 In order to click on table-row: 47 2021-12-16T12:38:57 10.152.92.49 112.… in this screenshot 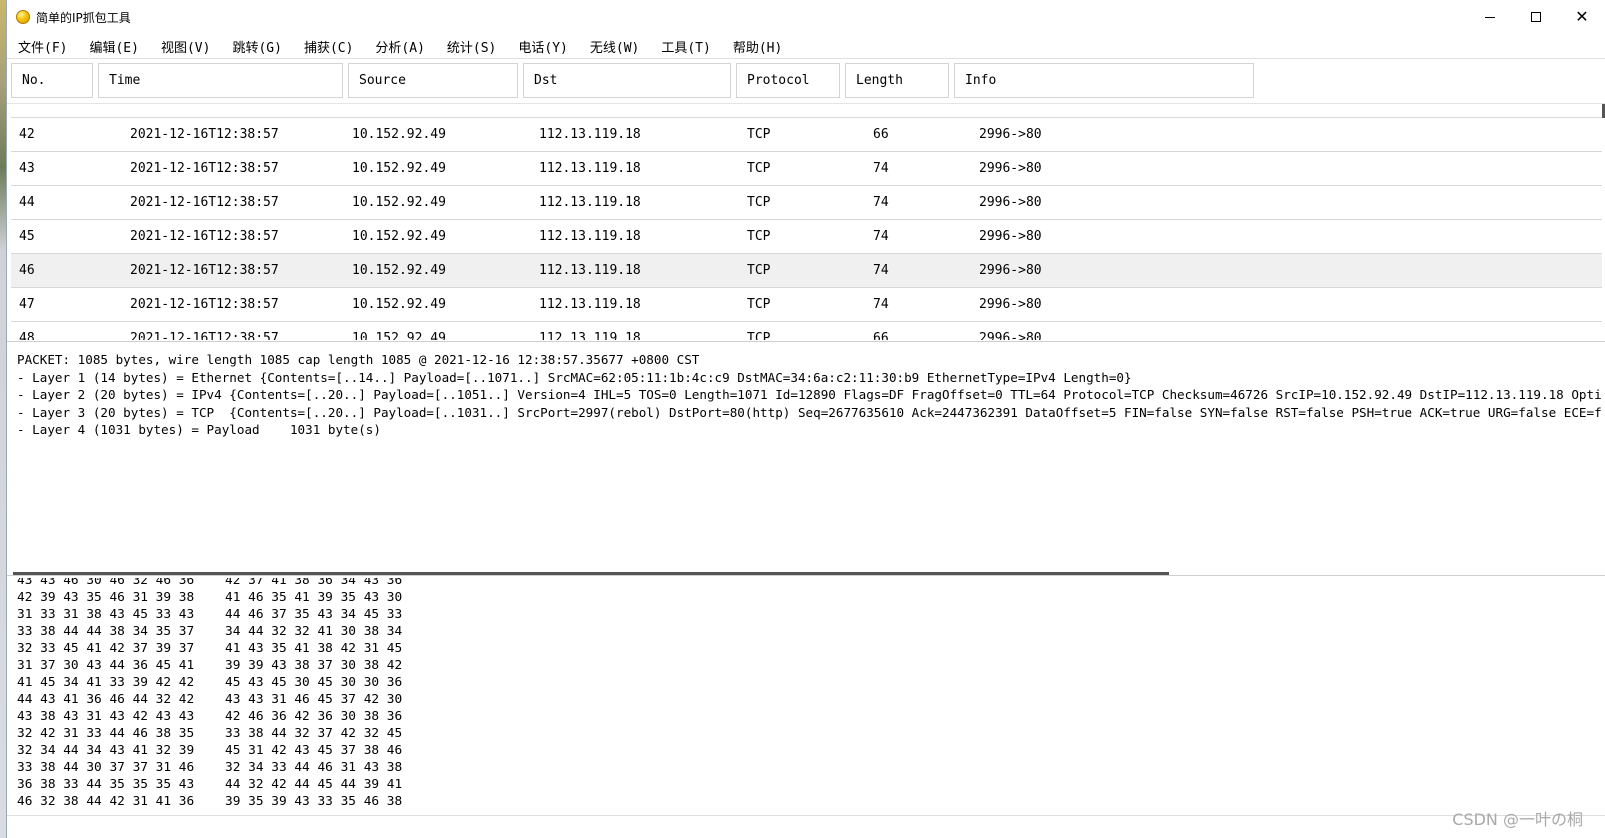, I will do `click(806, 305)`.